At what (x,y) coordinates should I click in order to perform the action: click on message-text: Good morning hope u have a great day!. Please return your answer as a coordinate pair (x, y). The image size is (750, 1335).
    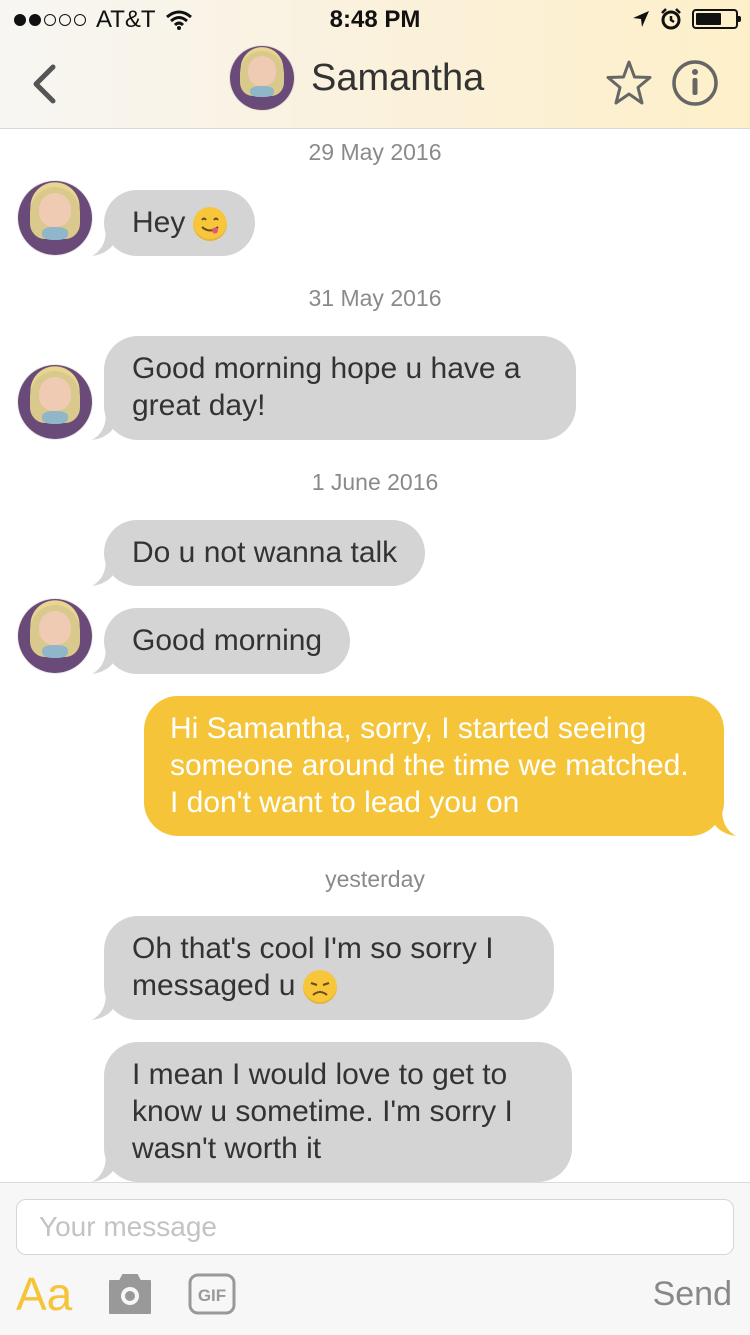
    Looking at the image, I should click on (326, 387).